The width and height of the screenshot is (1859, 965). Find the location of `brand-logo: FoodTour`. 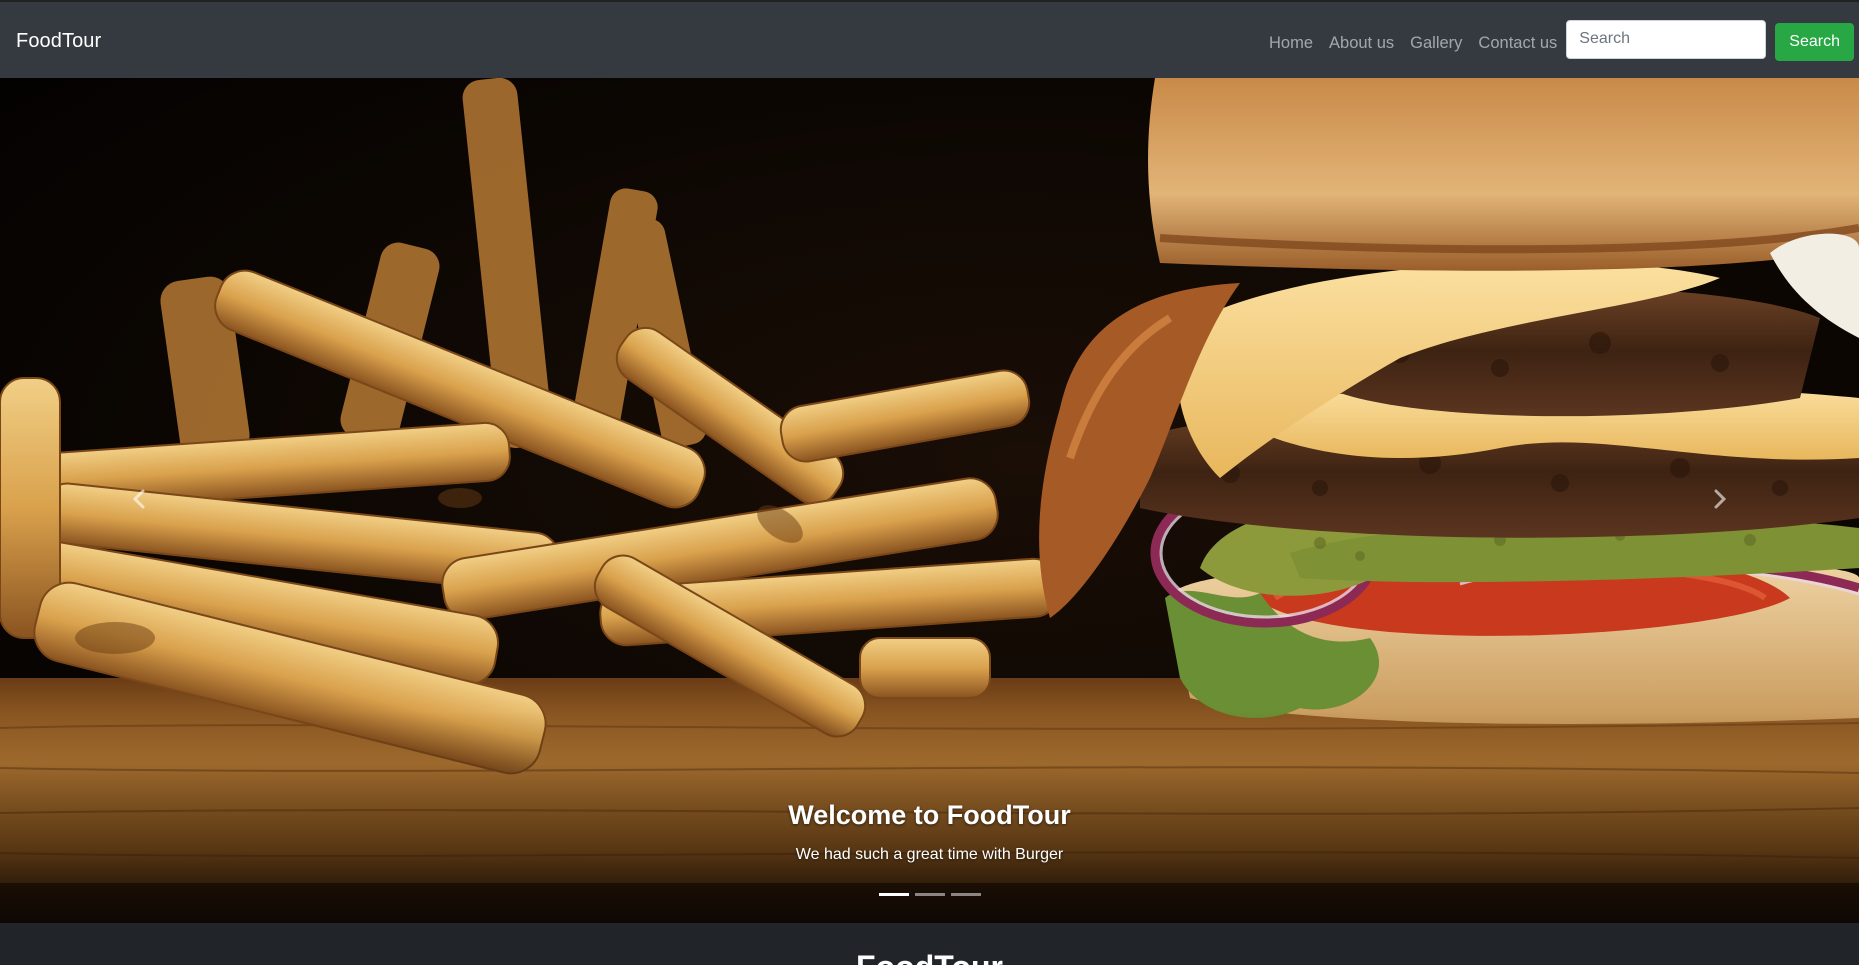

brand-logo: FoodTour is located at coordinates (58, 41).